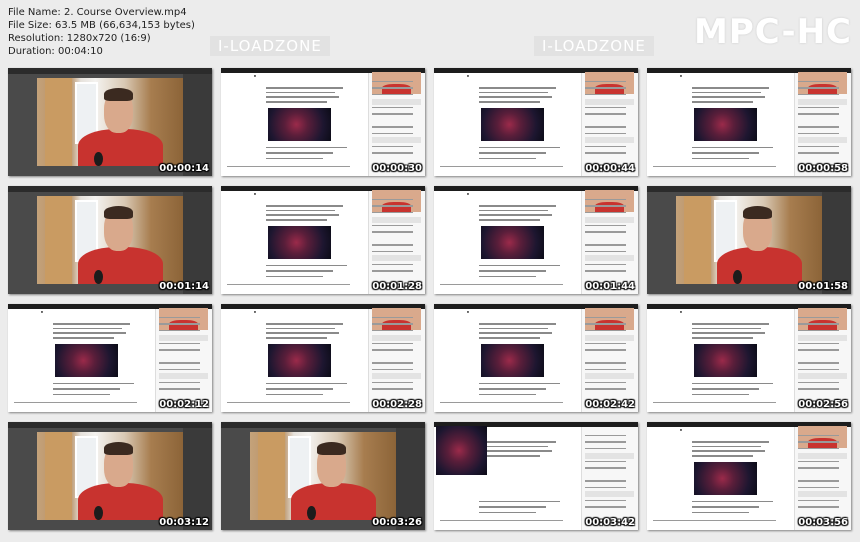  I want to click on thumbnail-timestamp: 00:01:58, so click(823, 286).